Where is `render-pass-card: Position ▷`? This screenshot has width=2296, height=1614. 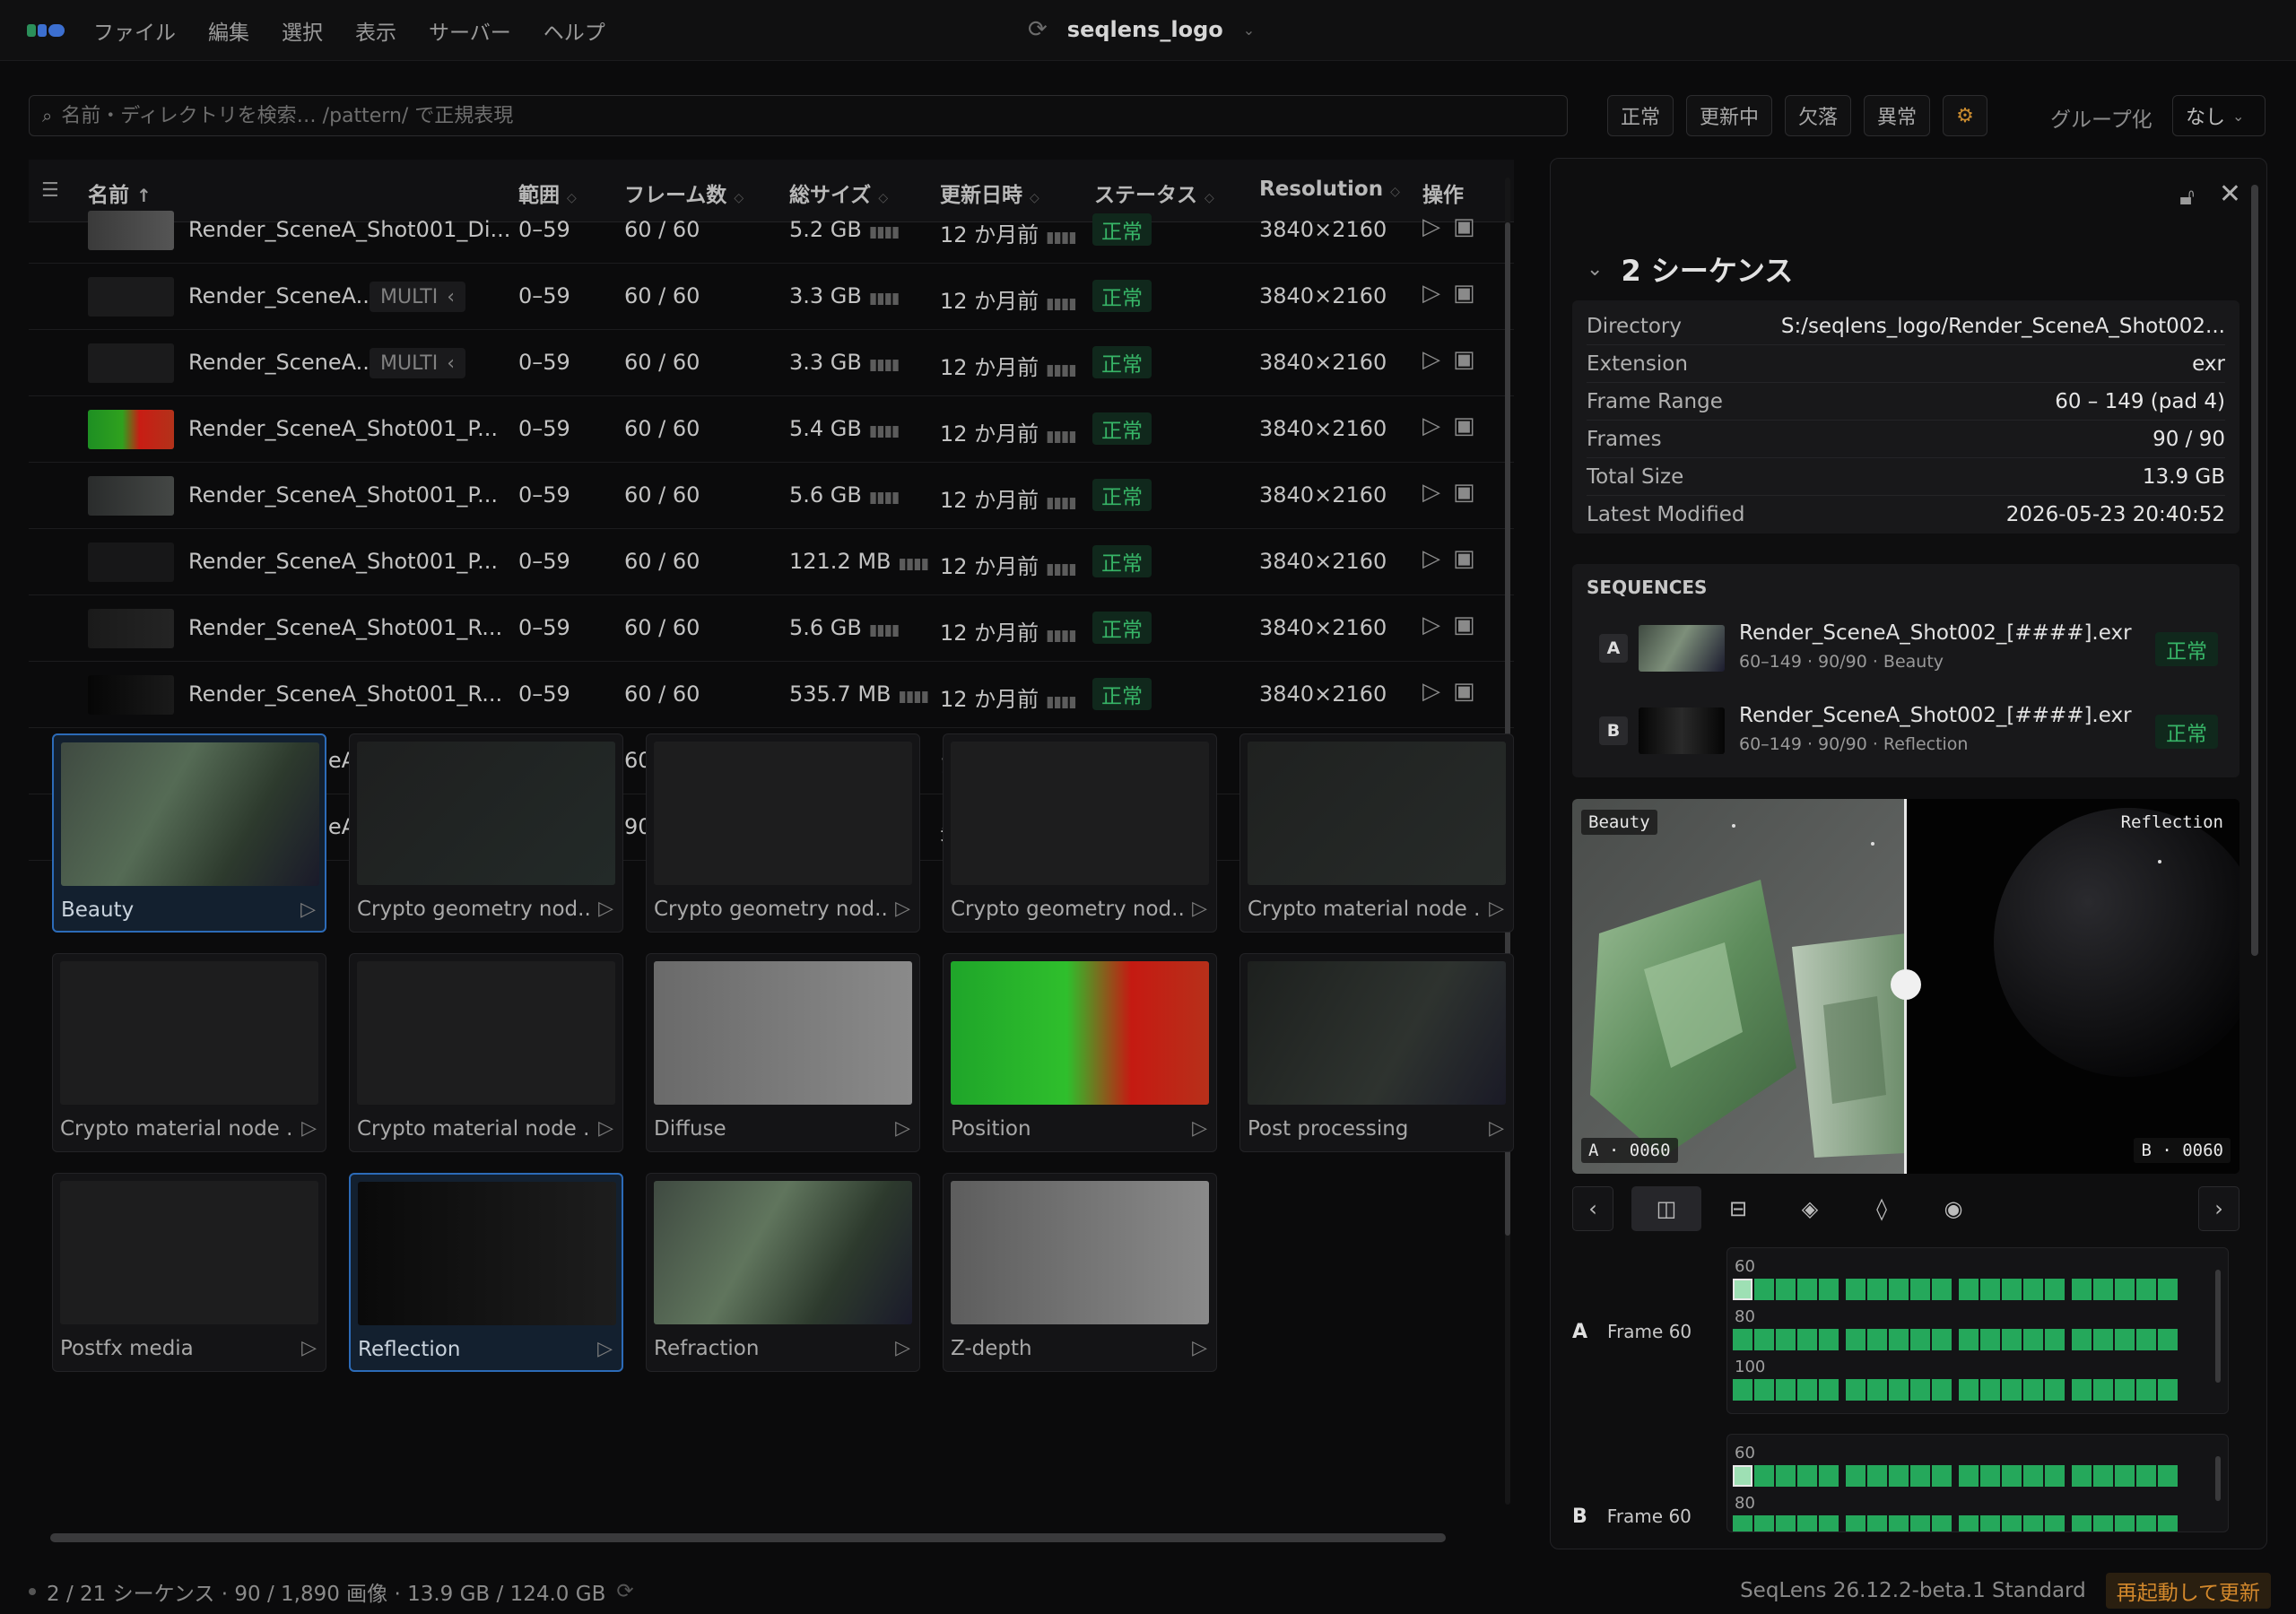
render-pass-card: Position ▷ is located at coordinates (1080, 1052).